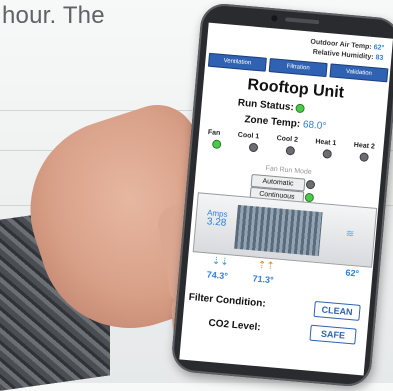 This screenshot has height=391, width=393. I want to click on amps-value: 3.28, so click(216, 222).